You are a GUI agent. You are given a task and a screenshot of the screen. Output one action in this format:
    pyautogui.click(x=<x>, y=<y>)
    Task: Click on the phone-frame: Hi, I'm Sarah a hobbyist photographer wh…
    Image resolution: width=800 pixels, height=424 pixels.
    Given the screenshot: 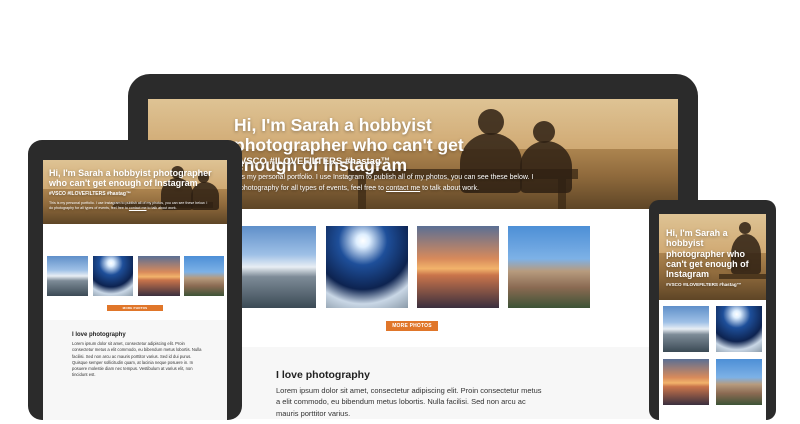 What is the action you would take?
    pyautogui.click(x=712, y=312)
    